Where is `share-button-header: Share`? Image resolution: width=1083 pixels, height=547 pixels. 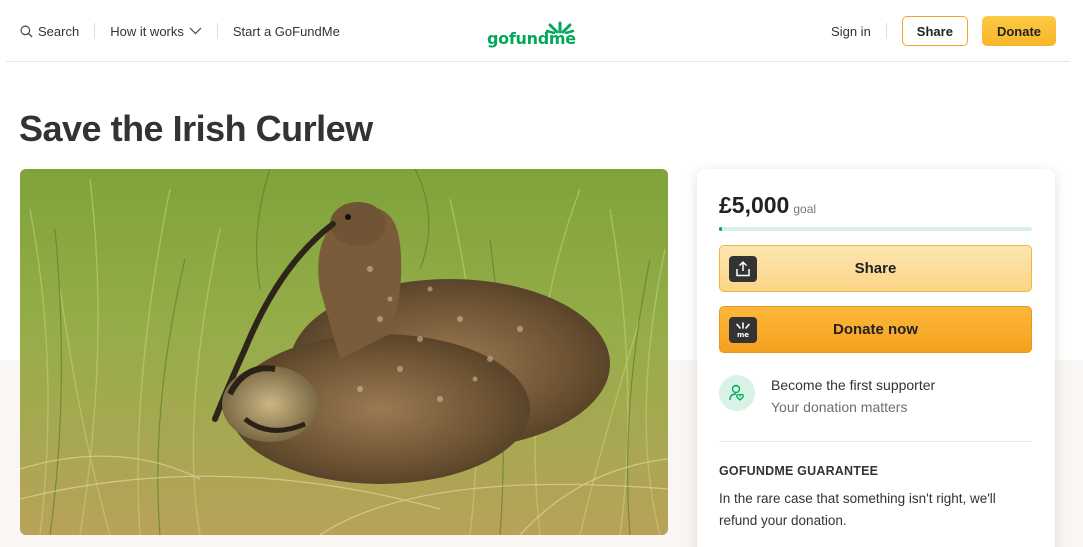
share-button-header: Share is located at coordinates (934, 31).